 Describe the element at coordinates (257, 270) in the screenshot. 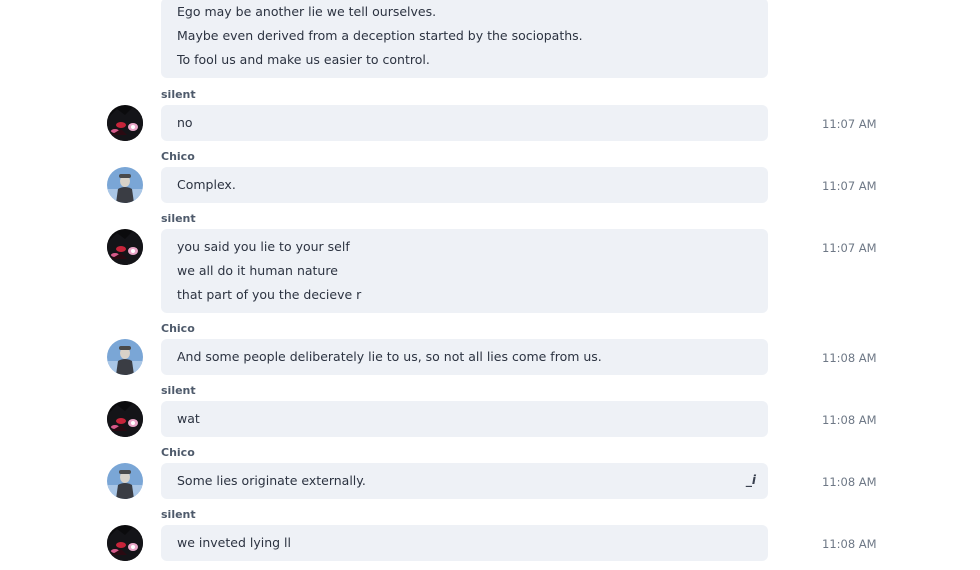

I see `message-line: we all do it human nature` at that location.